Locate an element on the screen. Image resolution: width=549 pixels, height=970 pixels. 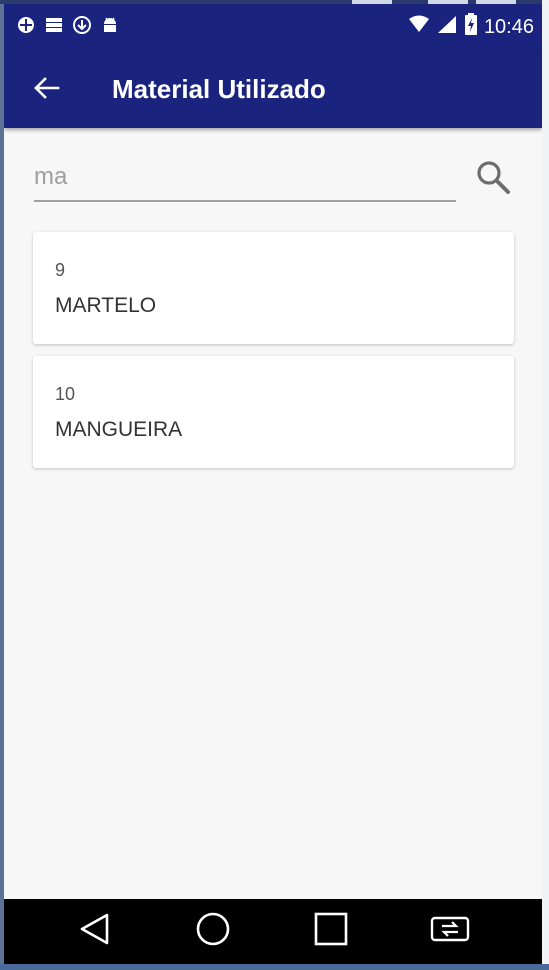
nav-rotate-button is located at coordinates (450, 931).